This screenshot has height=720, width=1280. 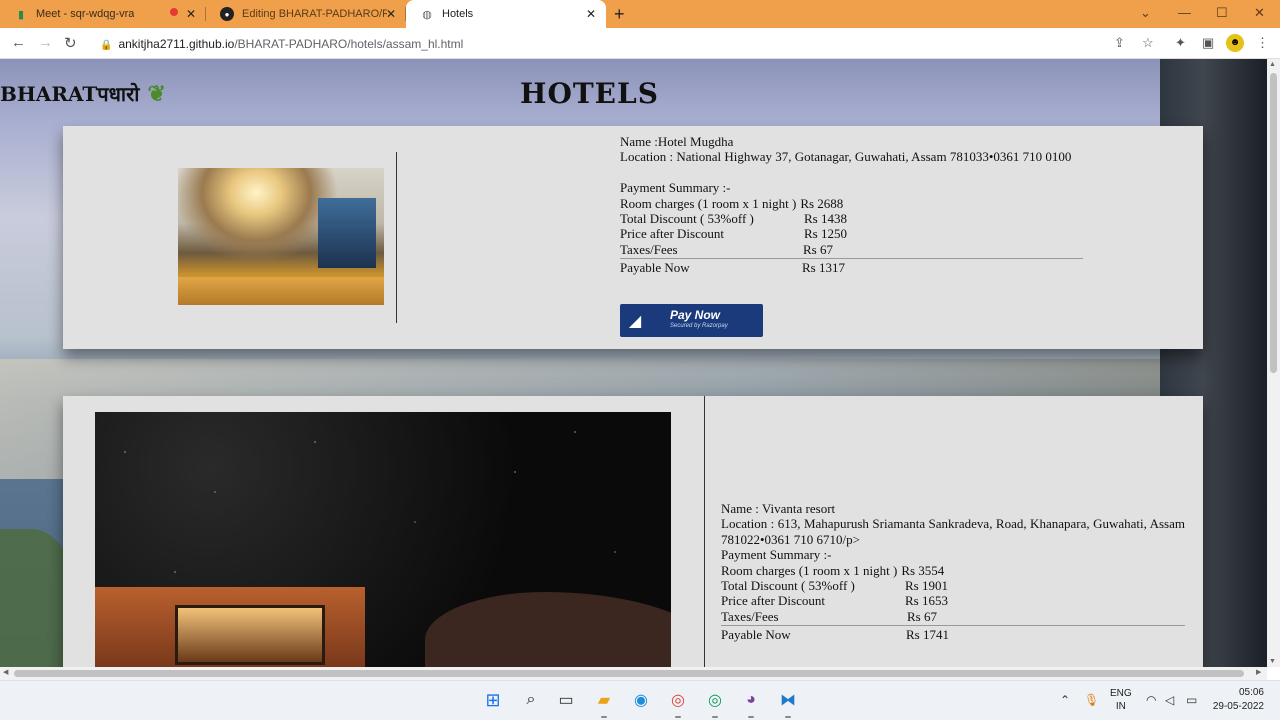 I want to click on charge-row: Room charges (1 room x 1 night ) Rs 2688, so click(x=851, y=203).